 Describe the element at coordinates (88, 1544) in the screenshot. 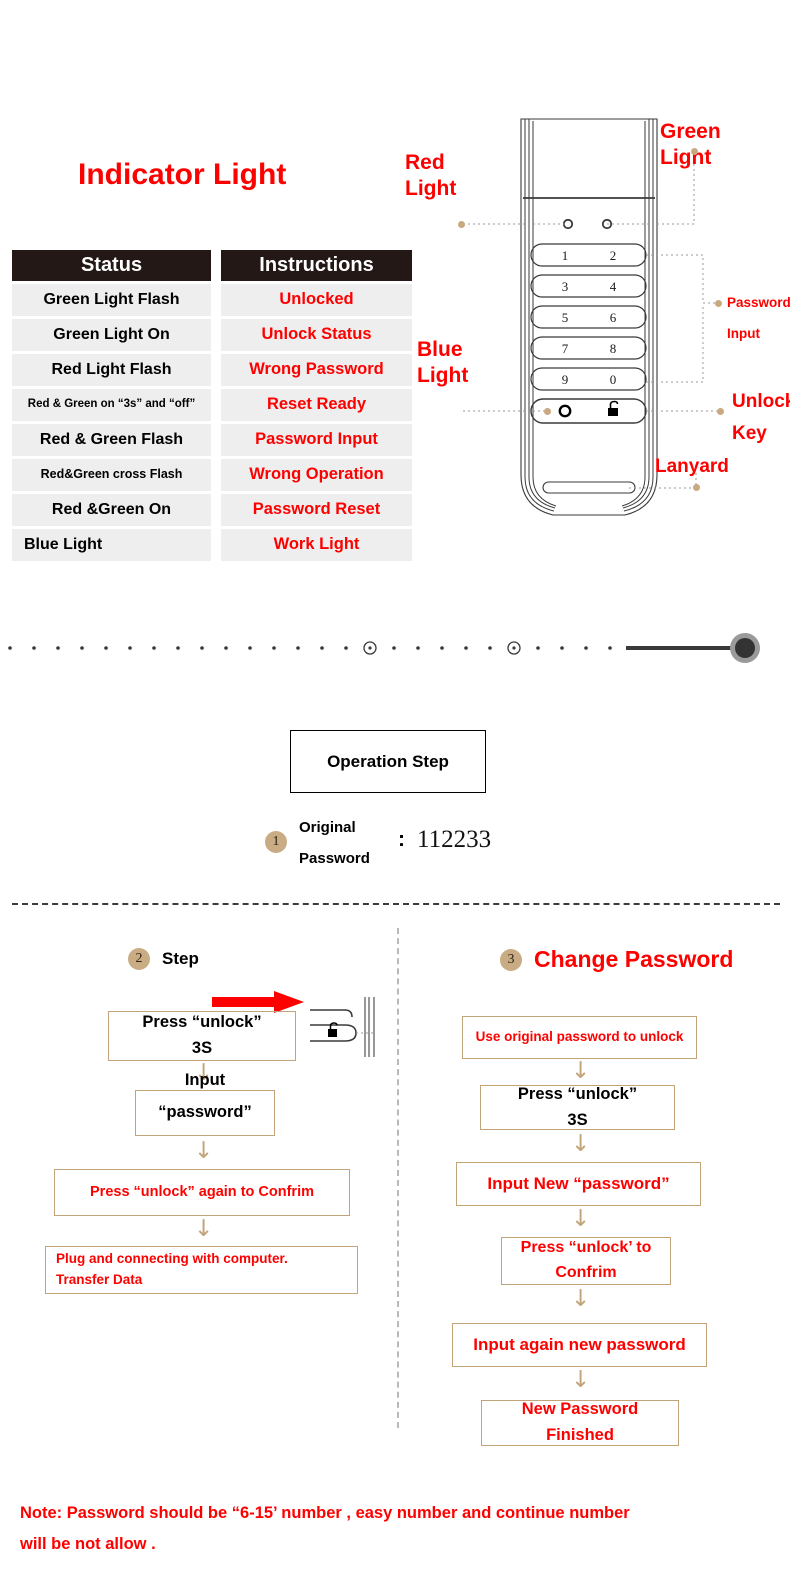

I see `bottom-note-line-2: will be not allow .` at that location.